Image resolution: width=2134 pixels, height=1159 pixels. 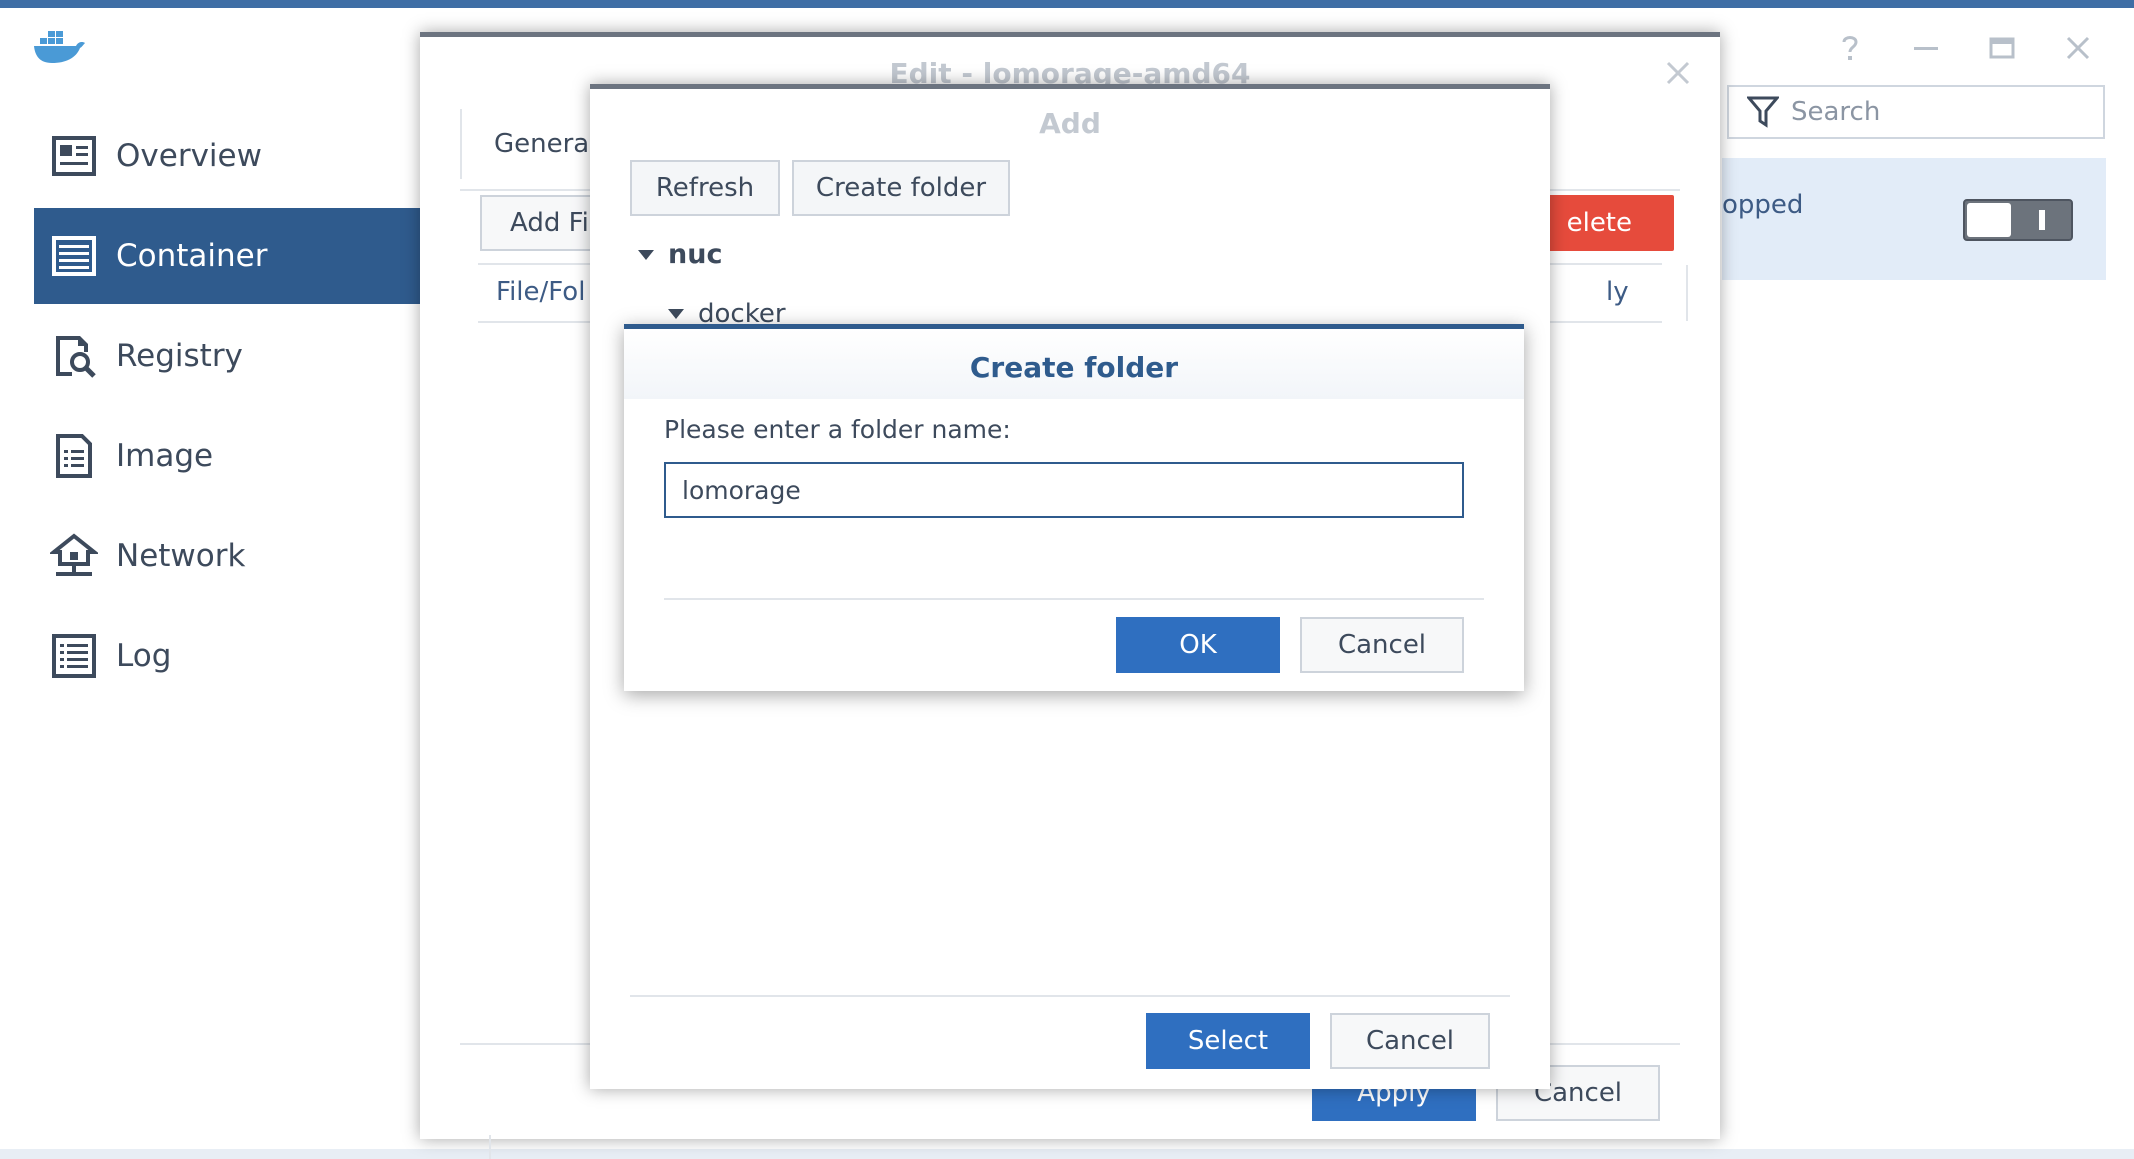 What do you see at coordinates (2042, 220) in the screenshot?
I see `toggle-bar` at bounding box center [2042, 220].